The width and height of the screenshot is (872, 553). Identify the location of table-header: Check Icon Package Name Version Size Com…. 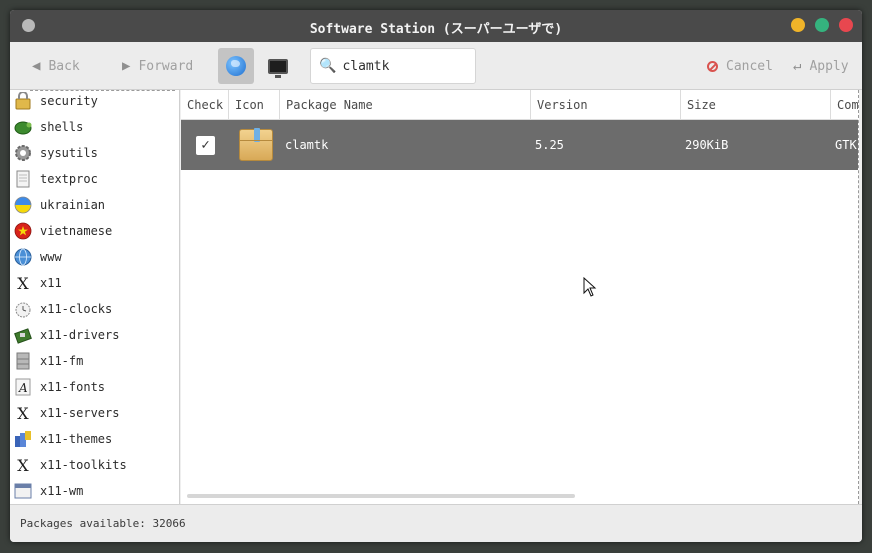
(519, 105).